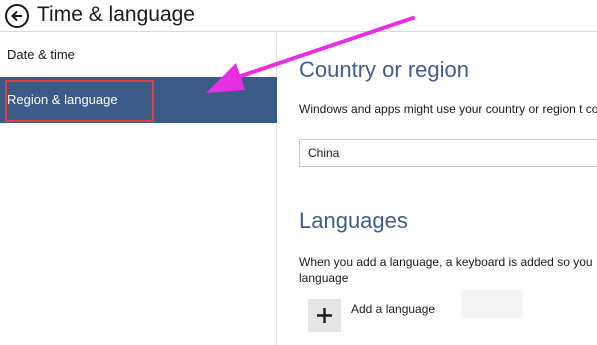 The width and height of the screenshot is (597, 345). I want to click on languages-heading: Languages, so click(353, 220).